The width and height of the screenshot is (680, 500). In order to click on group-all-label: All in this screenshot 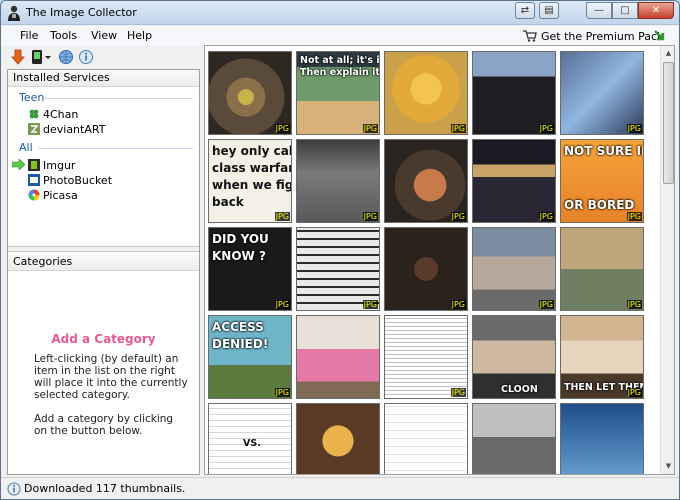, I will do `click(26, 147)`.